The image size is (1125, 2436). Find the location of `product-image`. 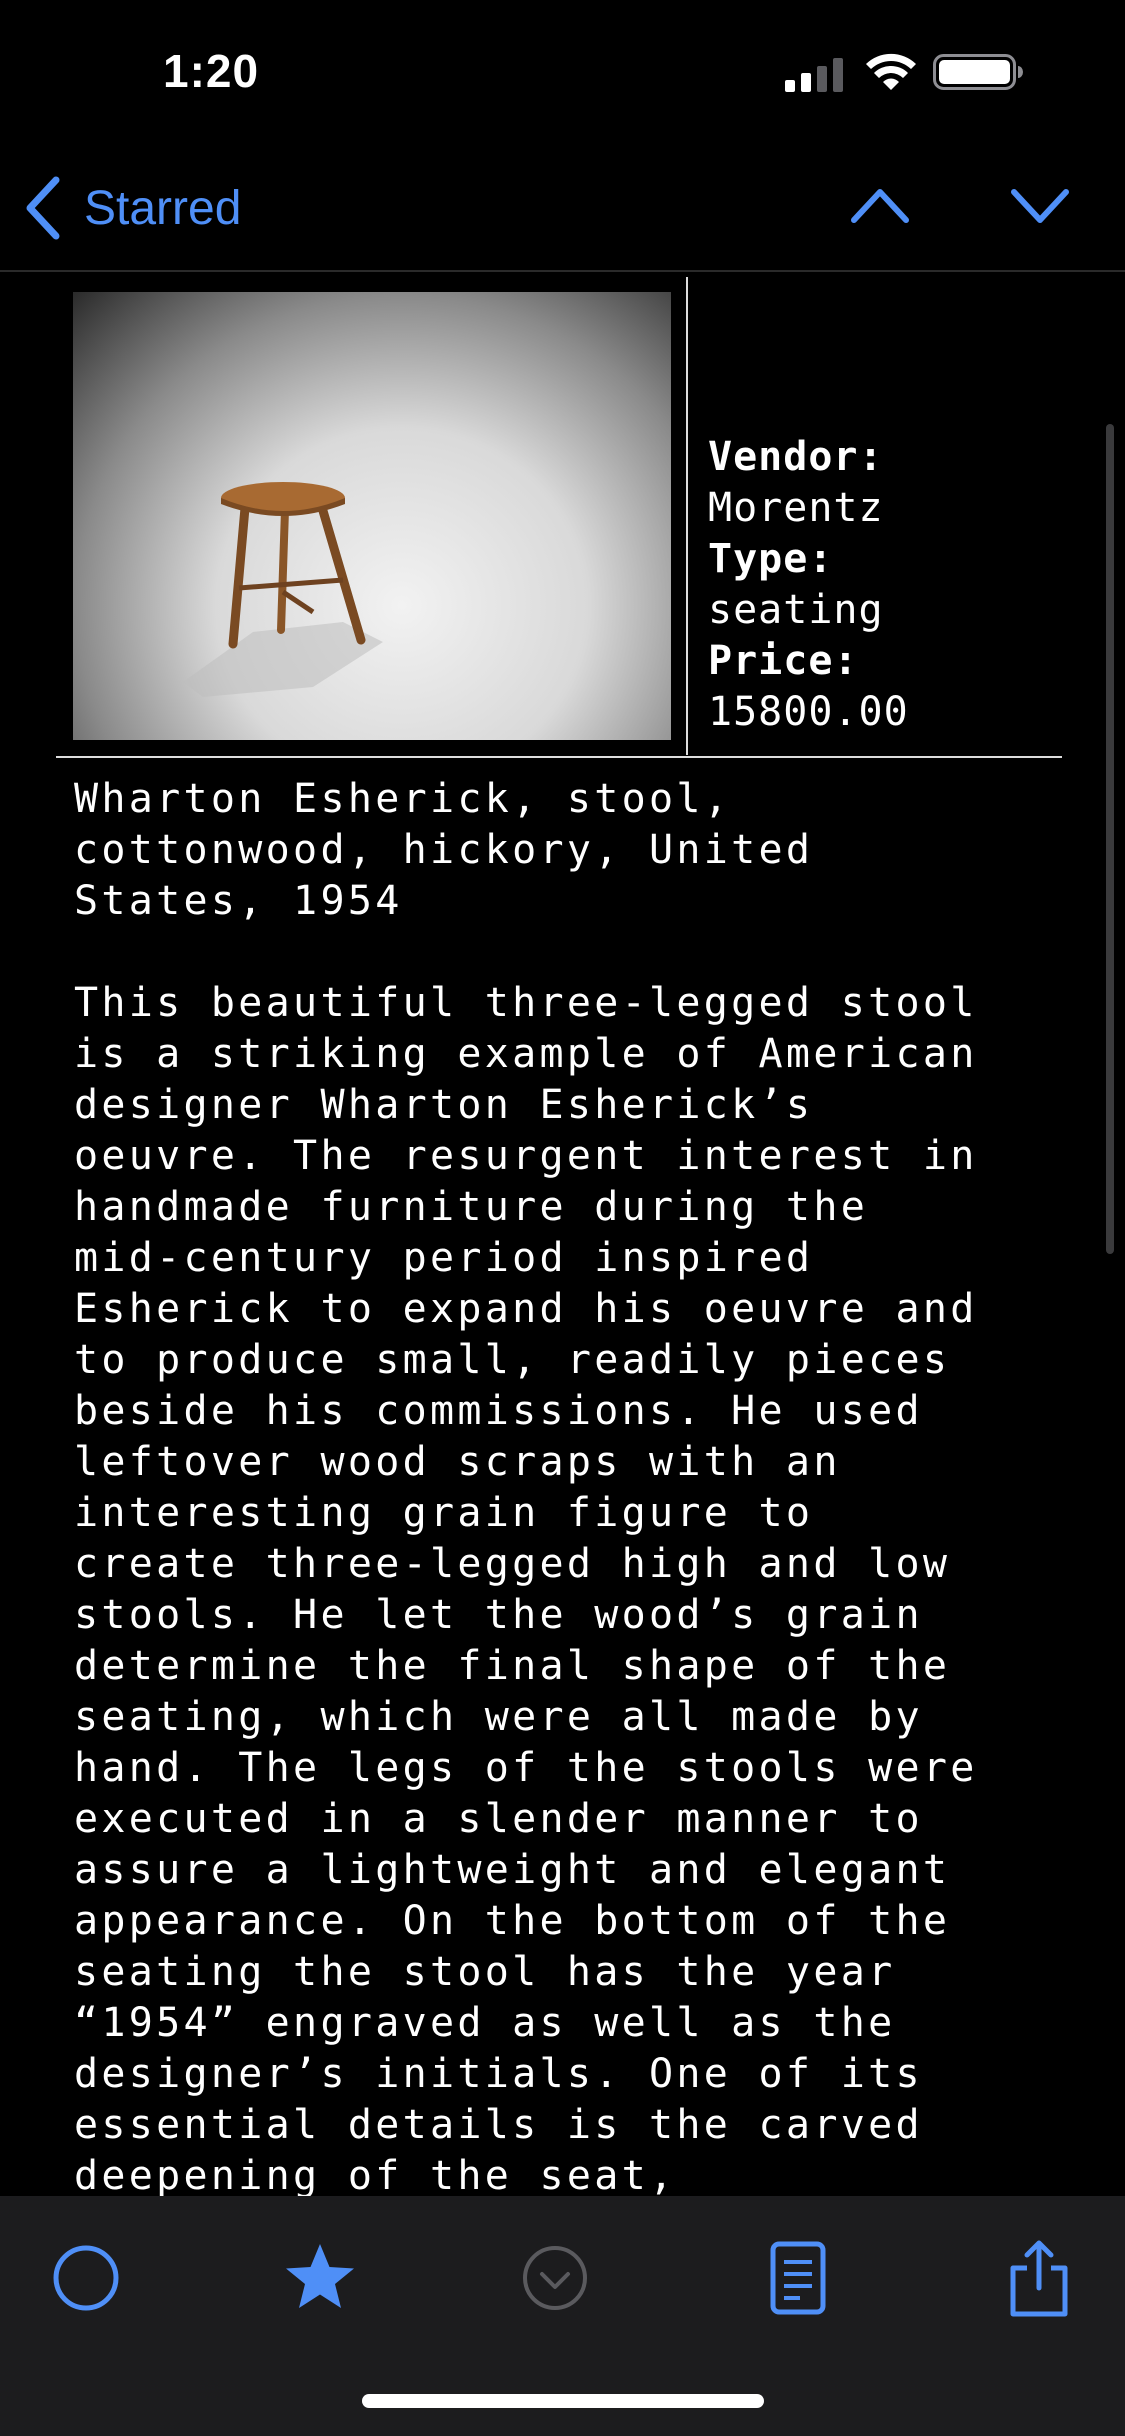

product-image is located at coordinates (372, 516).